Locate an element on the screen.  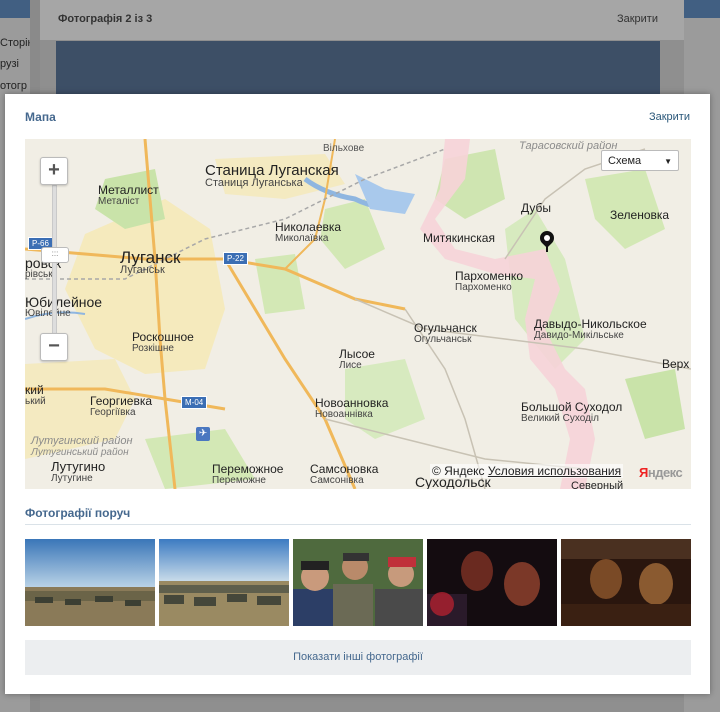
background-left-item: рузі is located at coordinates (9, 64).